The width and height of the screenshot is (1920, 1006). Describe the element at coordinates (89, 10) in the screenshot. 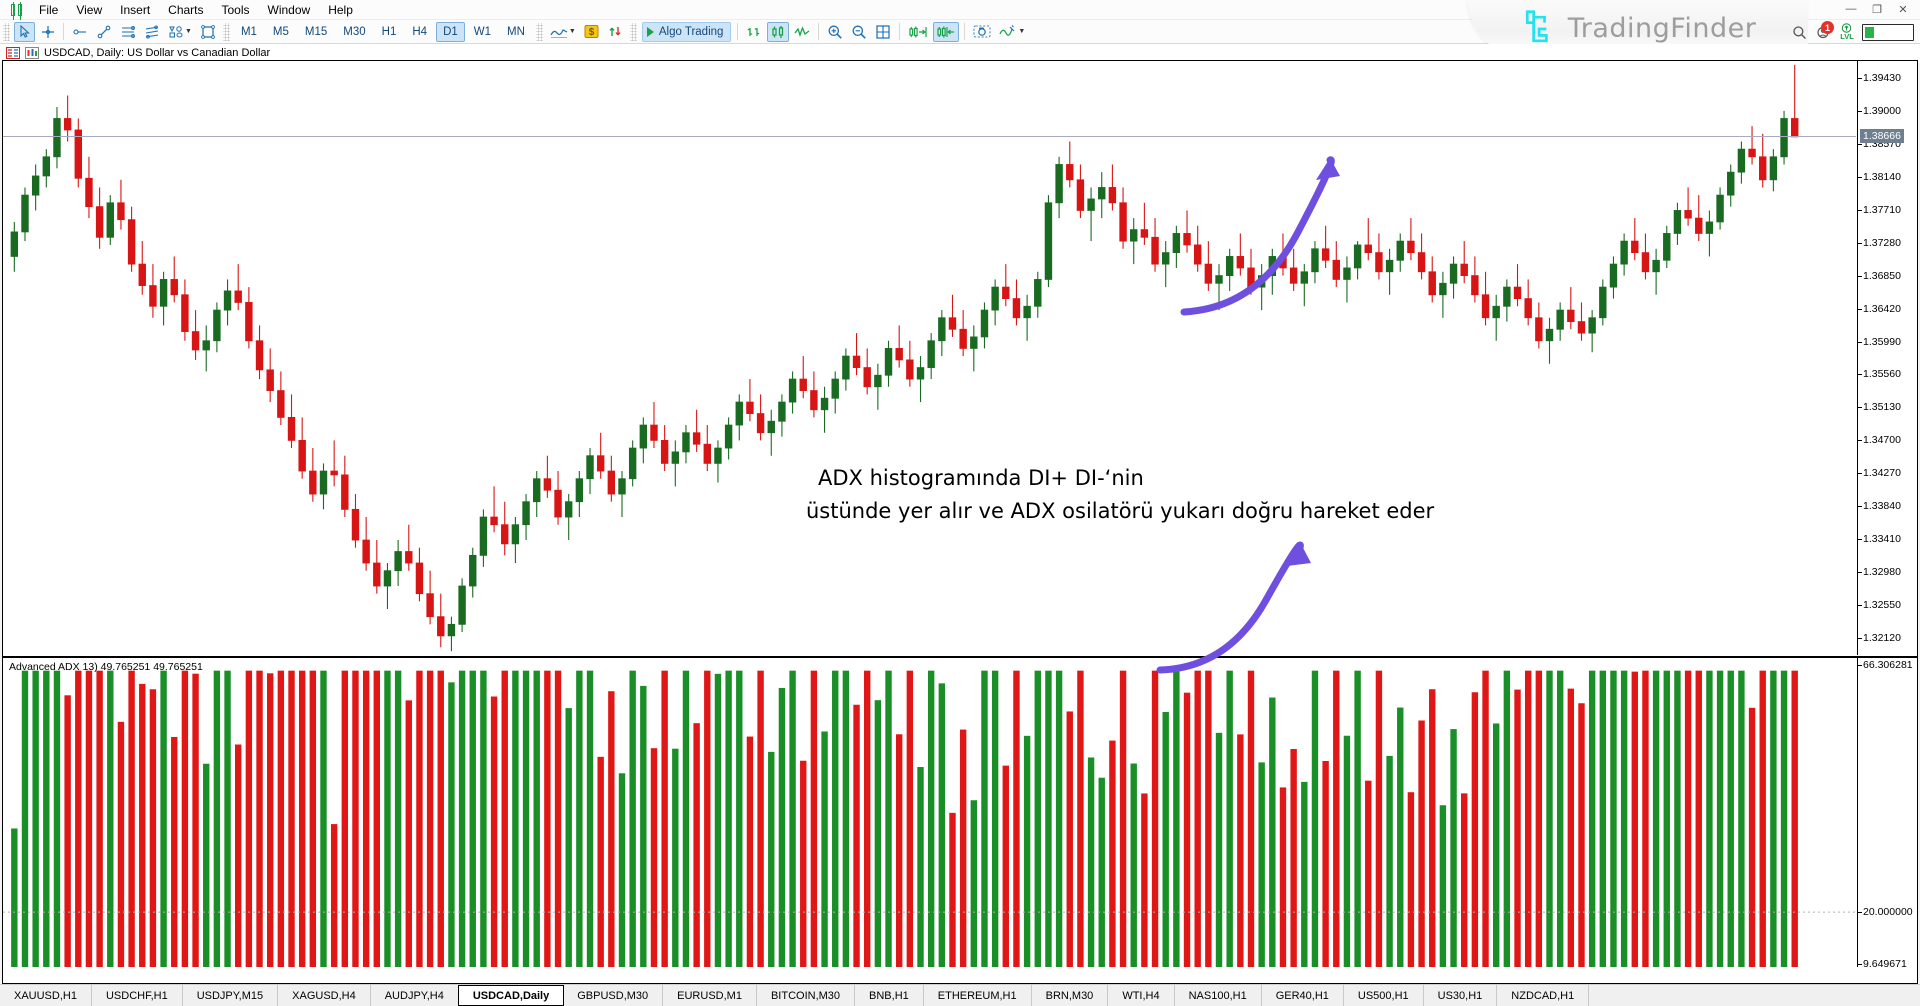

I see `menu-item-view: View` at that location.